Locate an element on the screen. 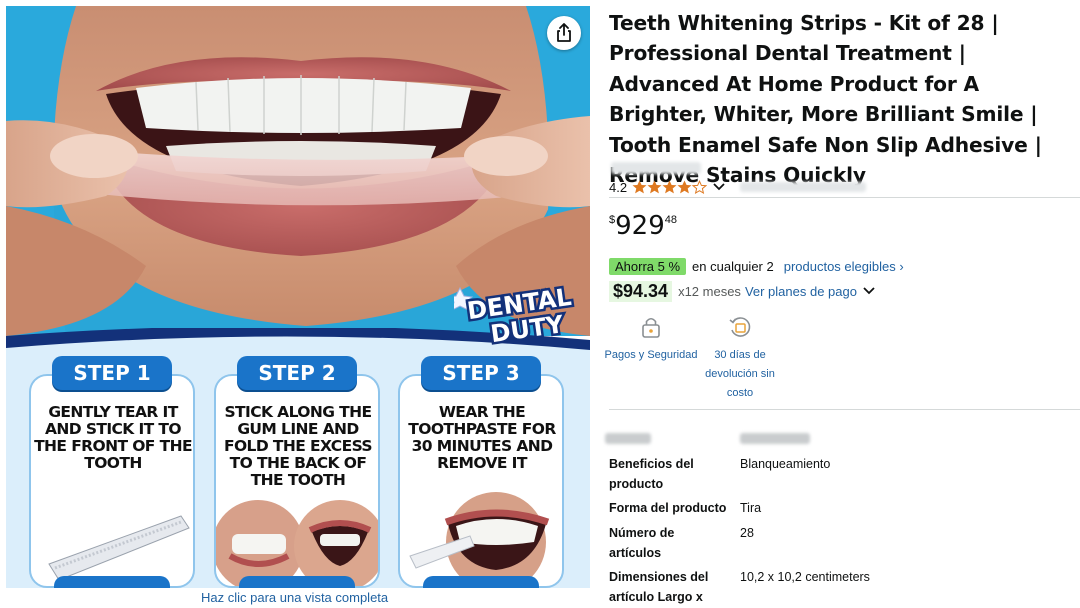 Image resolution: width=1080 pixels, height=608 pixels. whitening-strip-illustration is located at coordinates (119, 548).